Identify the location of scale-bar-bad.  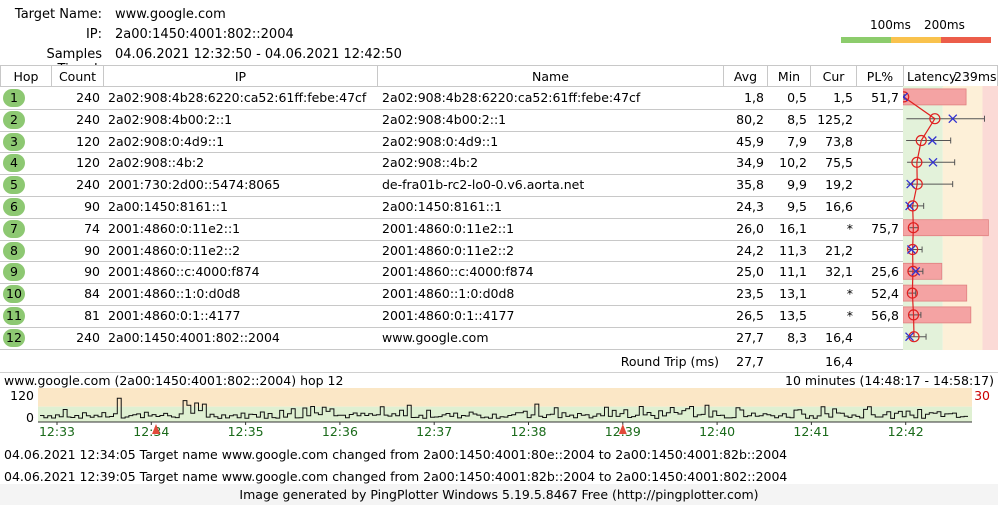
(966, 40).